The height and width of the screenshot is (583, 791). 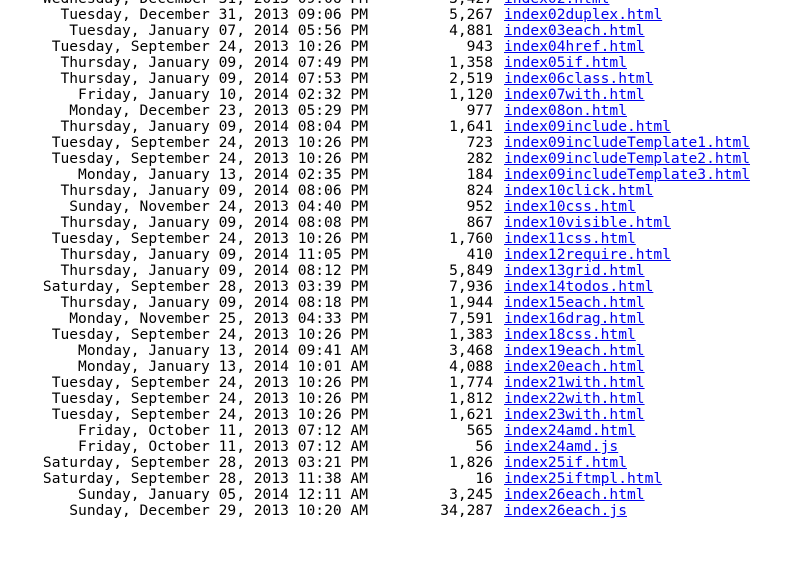 I want to click on file-size: 1,774, so click(x=471, y=382).